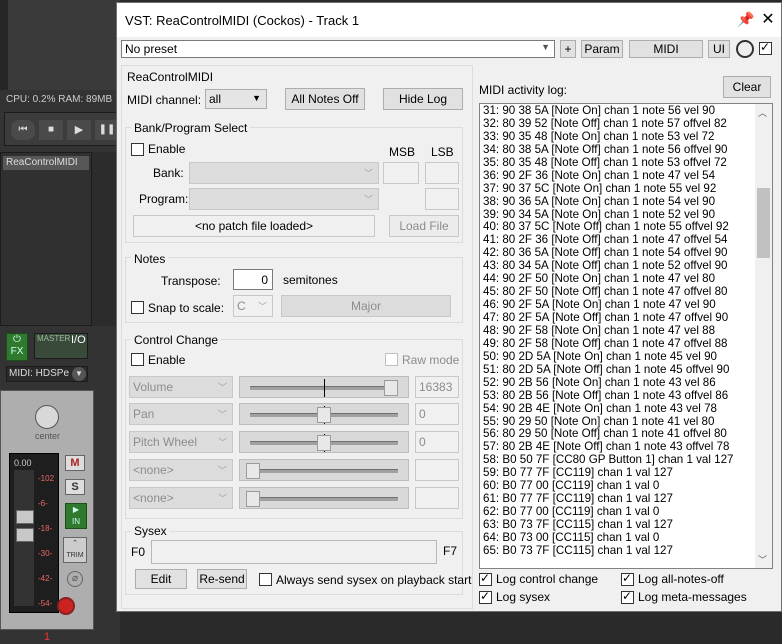 The width and height of the screenshot is (782, 644). What do you see at coordinates (17, 351) in the screenshot?
I see `fx-label: FX` at bounding box center [17, 351].